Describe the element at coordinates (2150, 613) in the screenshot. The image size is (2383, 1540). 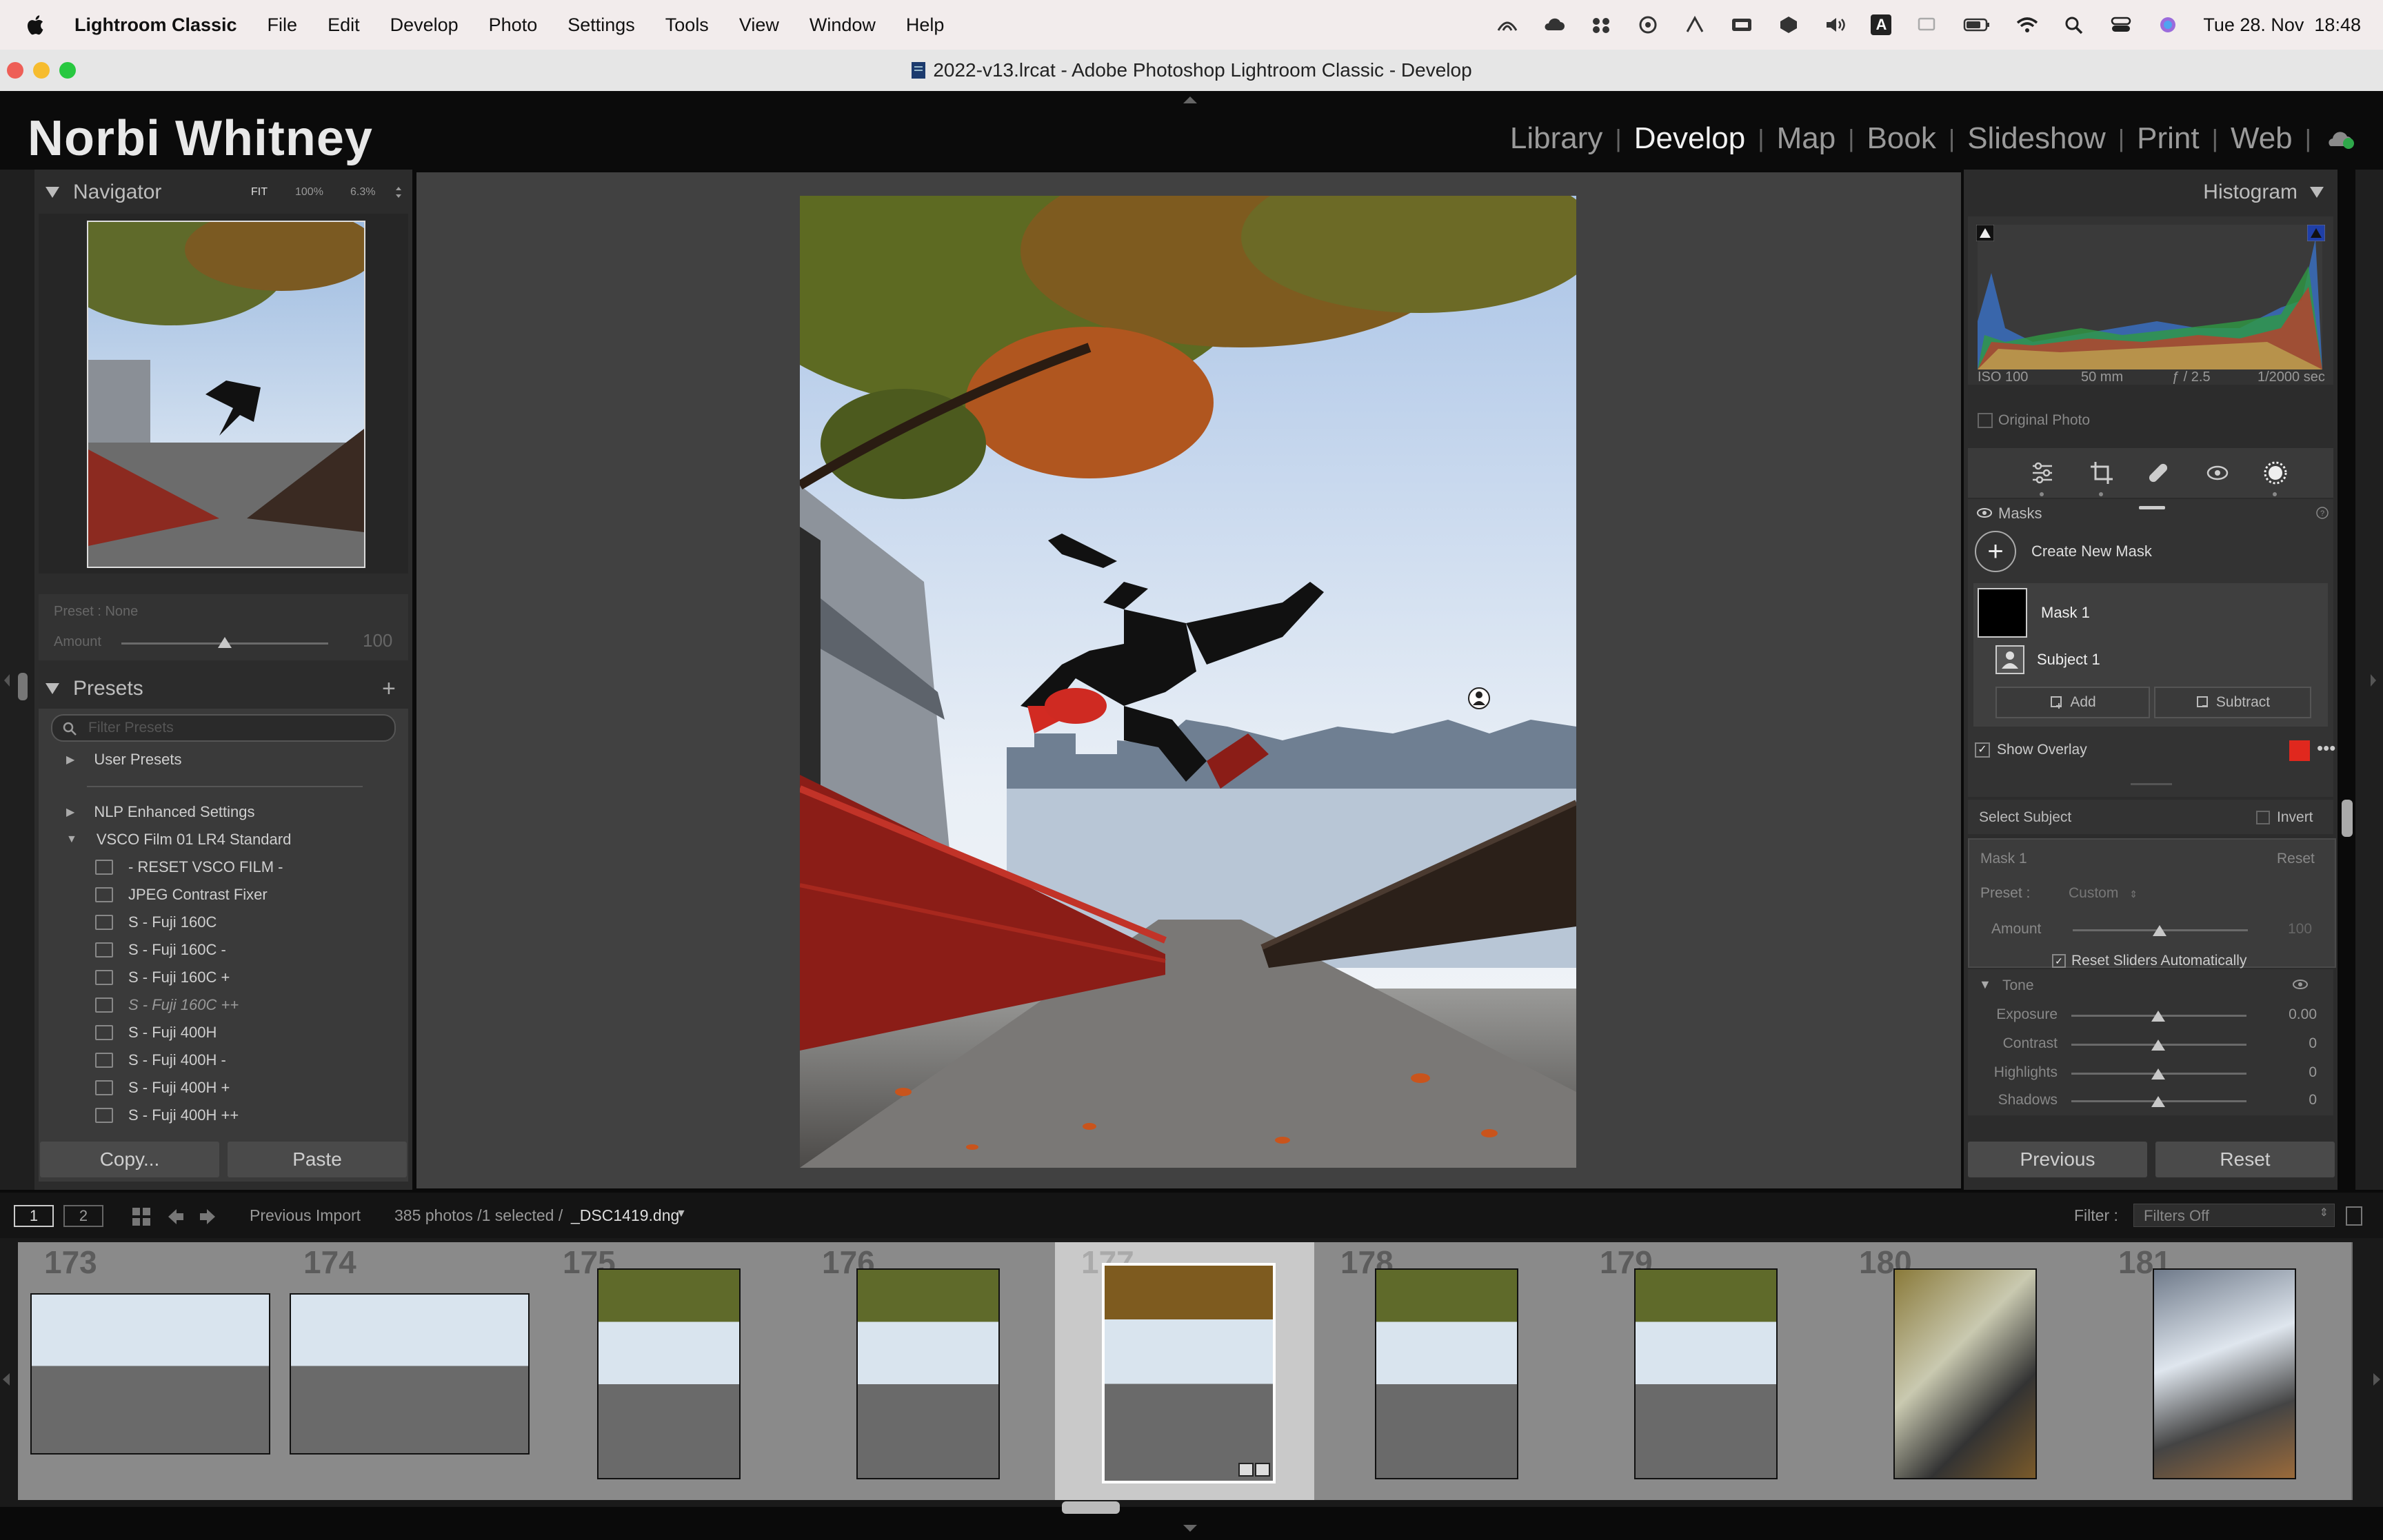
I see `mask-item: Mask 1` at that location.